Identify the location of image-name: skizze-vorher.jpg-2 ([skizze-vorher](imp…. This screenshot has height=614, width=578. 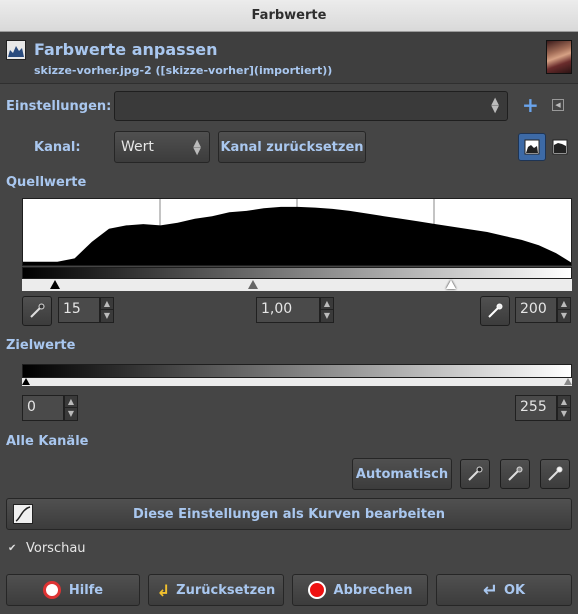
(183, 70).